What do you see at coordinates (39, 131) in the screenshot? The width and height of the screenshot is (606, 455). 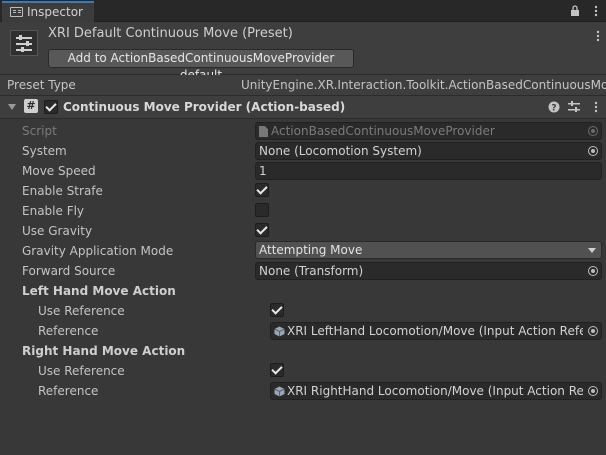 I see `script-label: Script` at bounding box center [39, 131].